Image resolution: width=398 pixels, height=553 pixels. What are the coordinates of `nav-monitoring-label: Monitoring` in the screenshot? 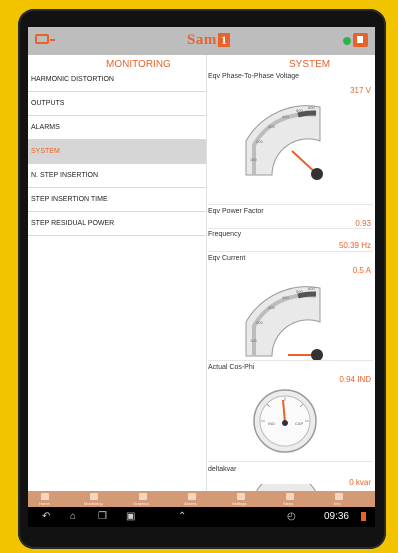 It's located at (93, 503).